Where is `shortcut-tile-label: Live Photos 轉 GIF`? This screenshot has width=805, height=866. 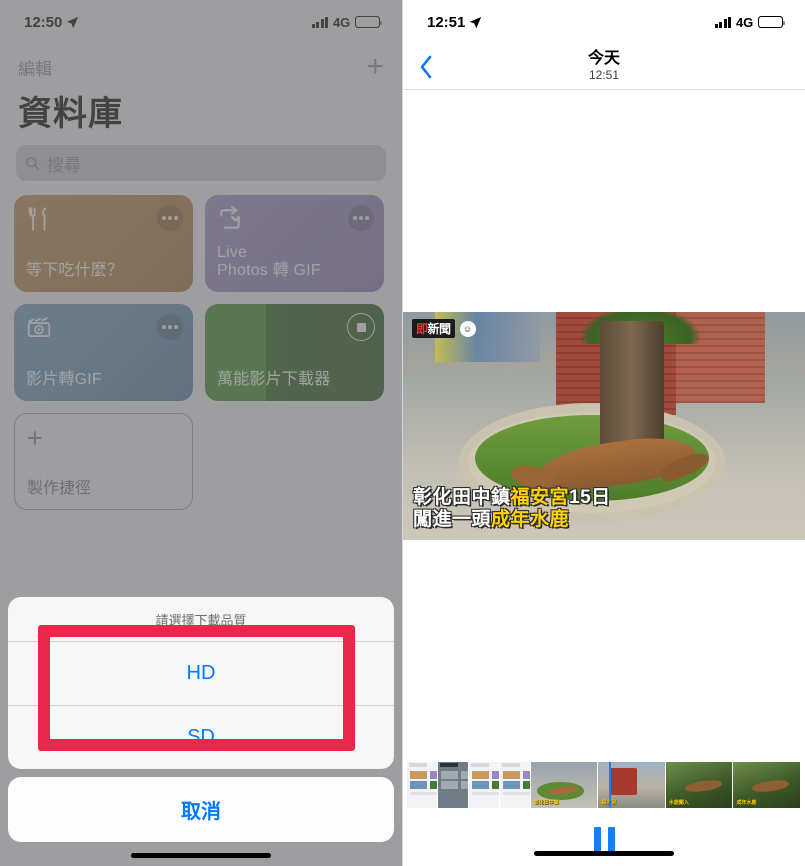 shortcut-tile-label: Live Photos 轉 GIF is located at coordinates (294, 262).